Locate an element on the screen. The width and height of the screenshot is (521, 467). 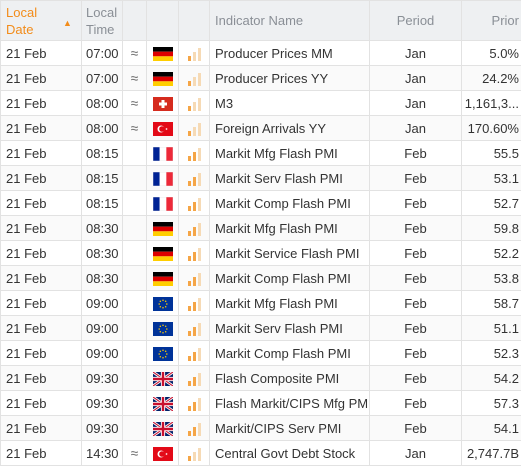
row-prior: 53.8 is located at coordinates (491, 278).